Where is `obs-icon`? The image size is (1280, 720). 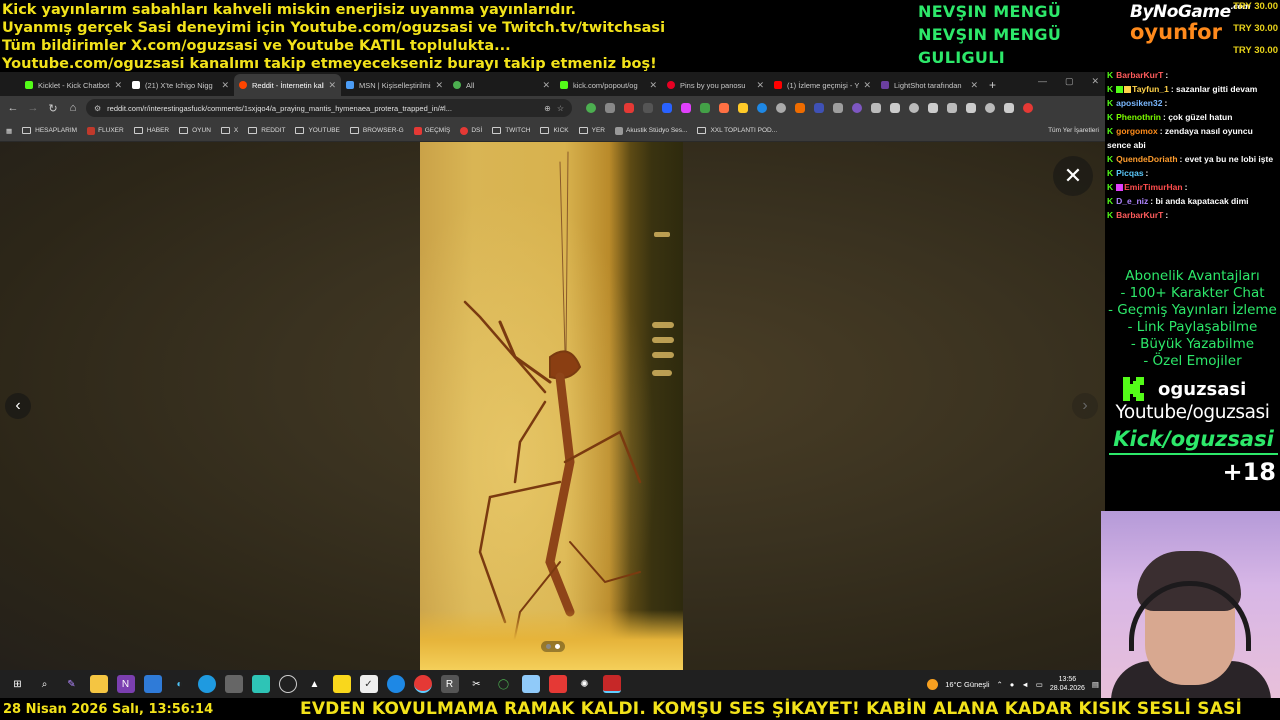 obs-icon is located at coordinates (287, 684).